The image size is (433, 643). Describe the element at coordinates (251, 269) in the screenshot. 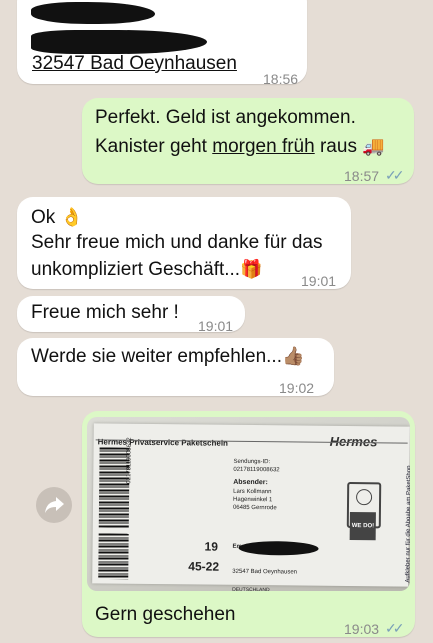

I see `gift-icon: 🎁` at that location.